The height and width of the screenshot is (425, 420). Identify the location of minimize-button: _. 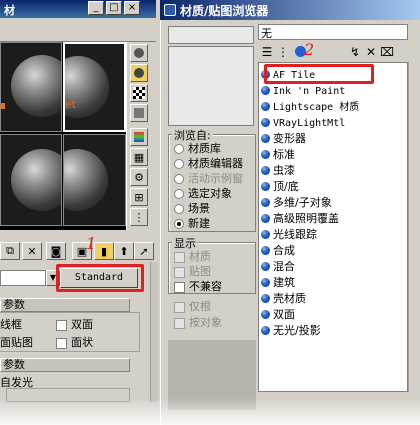
(96, 8).